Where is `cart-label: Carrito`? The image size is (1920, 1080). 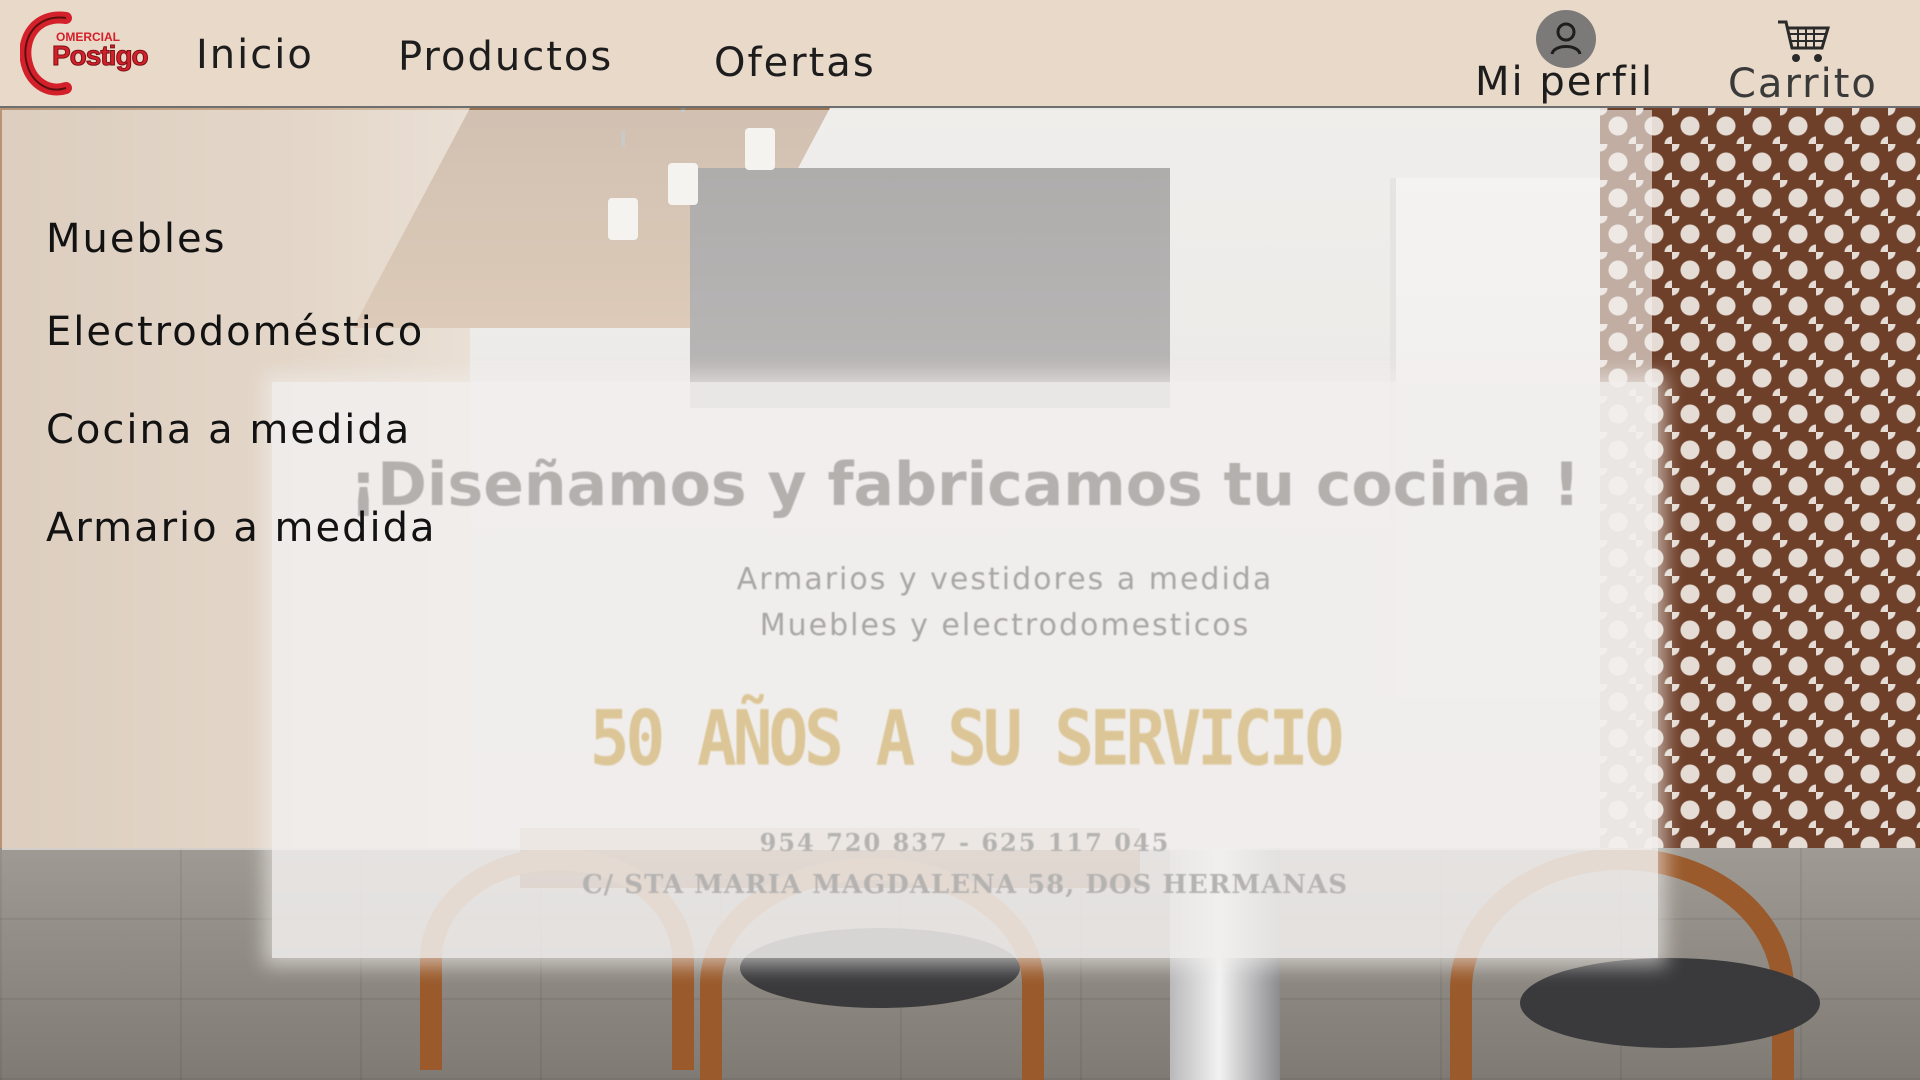
cart-label: Carrito is located at coordinates (1803, 84).